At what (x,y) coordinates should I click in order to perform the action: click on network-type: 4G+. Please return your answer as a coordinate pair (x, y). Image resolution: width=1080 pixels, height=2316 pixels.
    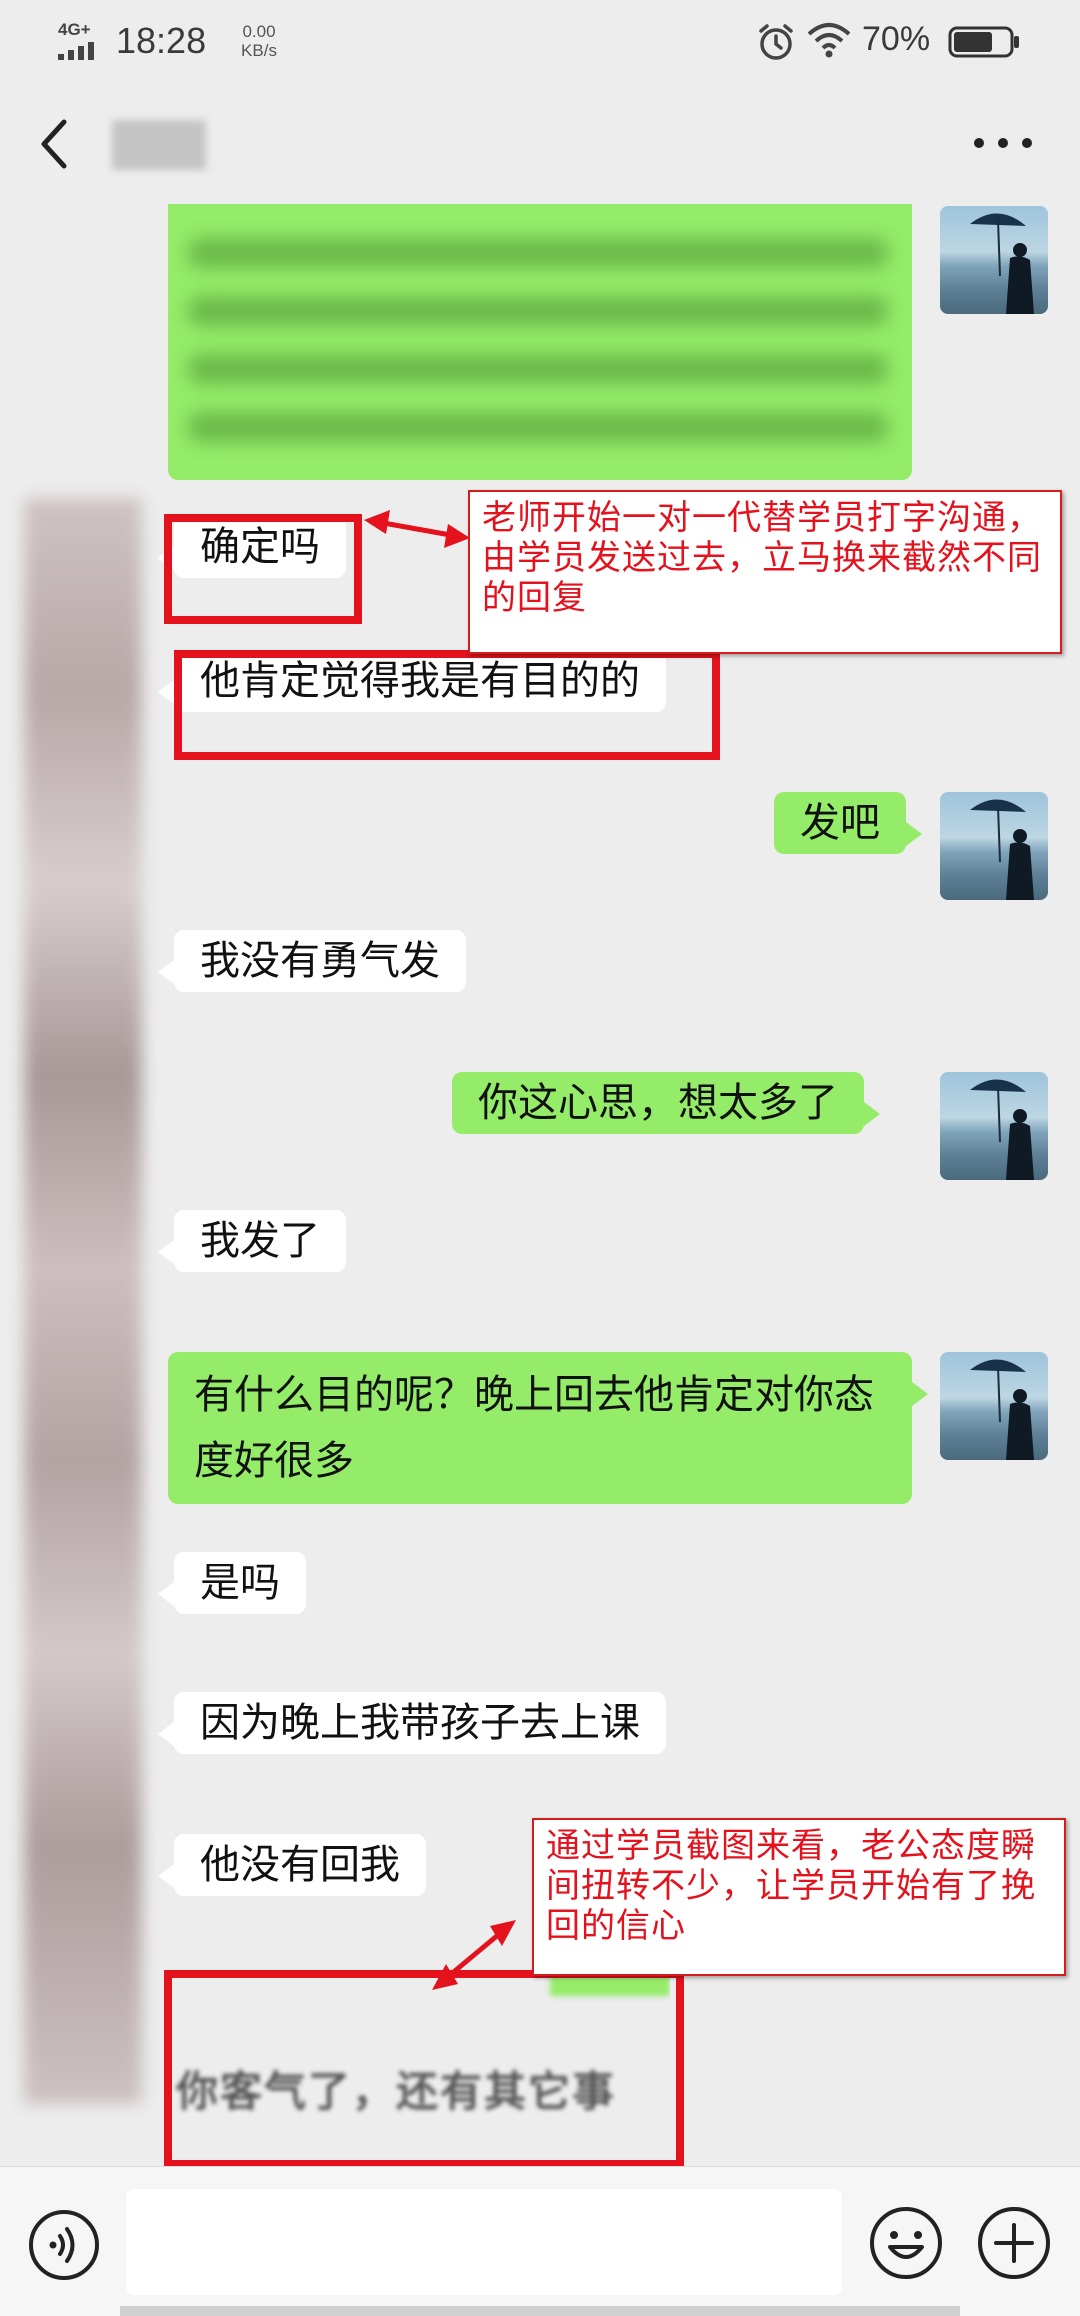
    Looking at the image, I should click on (74, 29).